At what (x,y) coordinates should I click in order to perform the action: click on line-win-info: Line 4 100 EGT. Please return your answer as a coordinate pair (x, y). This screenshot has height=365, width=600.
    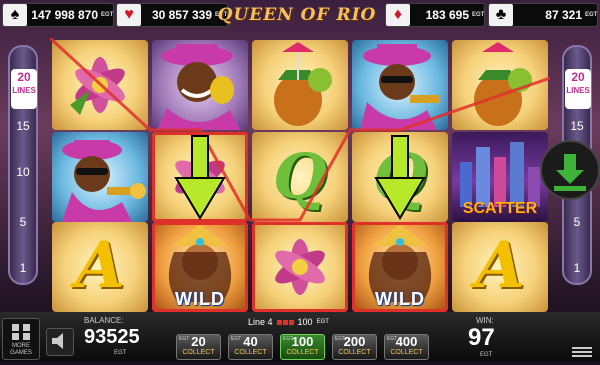
    Looking at the image, I should click on (288, 322).